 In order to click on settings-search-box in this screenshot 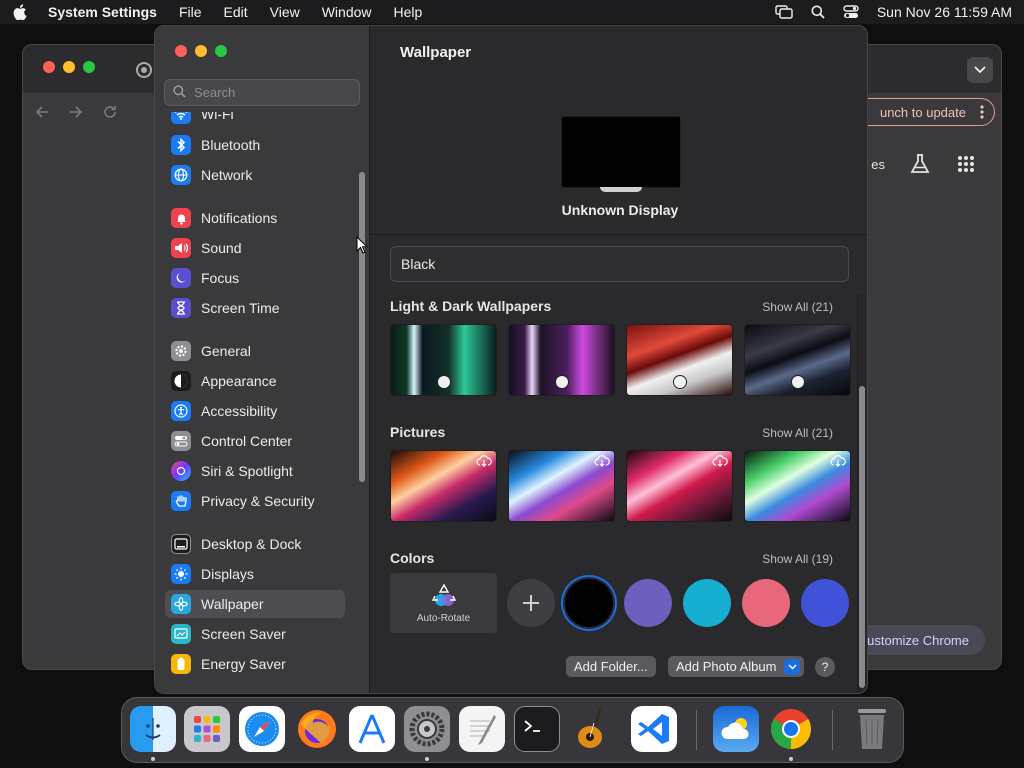, I will do `click(262, 92)`.